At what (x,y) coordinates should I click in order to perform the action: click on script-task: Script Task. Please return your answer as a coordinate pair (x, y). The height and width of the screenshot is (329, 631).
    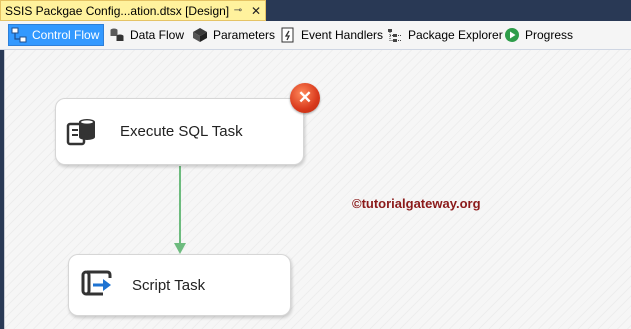
    Looking at the image, I should click on (179, 285).